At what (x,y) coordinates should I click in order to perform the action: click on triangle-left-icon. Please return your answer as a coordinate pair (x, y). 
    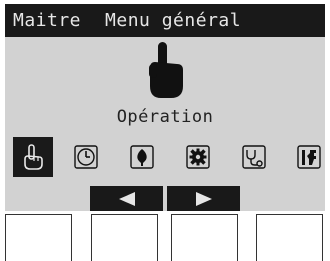
    Looking at the image, I should click on (126, 198).